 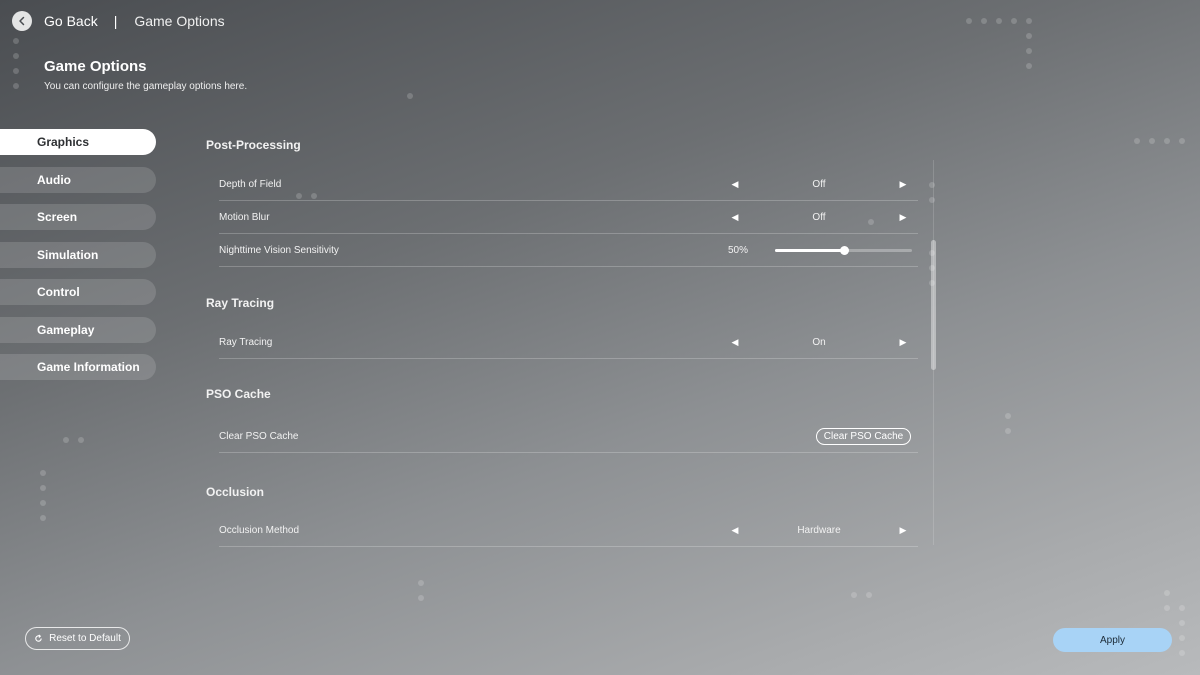 What do you see at coordinates (279, 250) in the screenshot?
I see `setting-label: Nighttime Vision Sensitivity` at bounding box center [279, 250].